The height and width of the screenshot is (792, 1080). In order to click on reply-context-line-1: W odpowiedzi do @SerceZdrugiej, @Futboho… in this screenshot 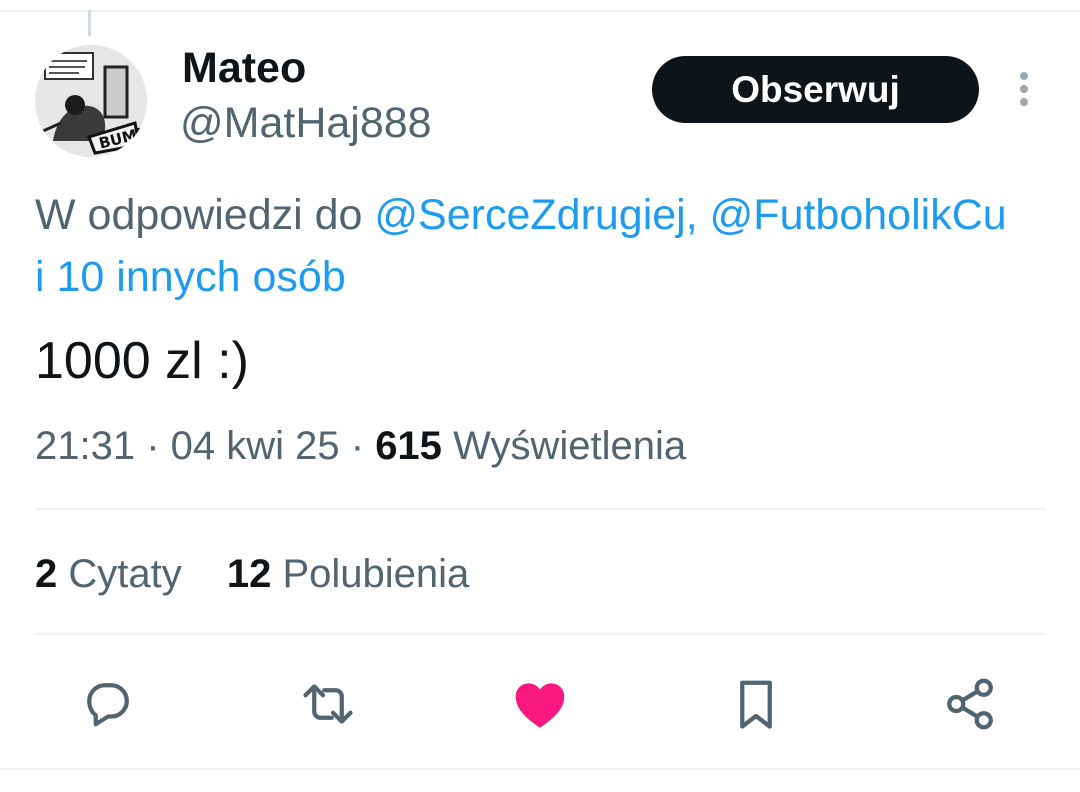, I will do `click(557, 215)`.